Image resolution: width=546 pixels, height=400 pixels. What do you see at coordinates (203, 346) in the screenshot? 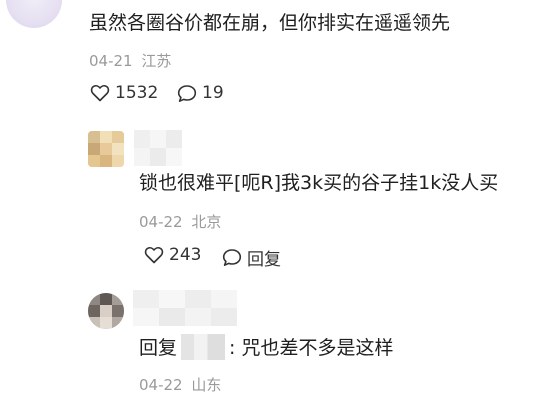
I see `mentioned-user-blurred` at bounding box center [203, 346].